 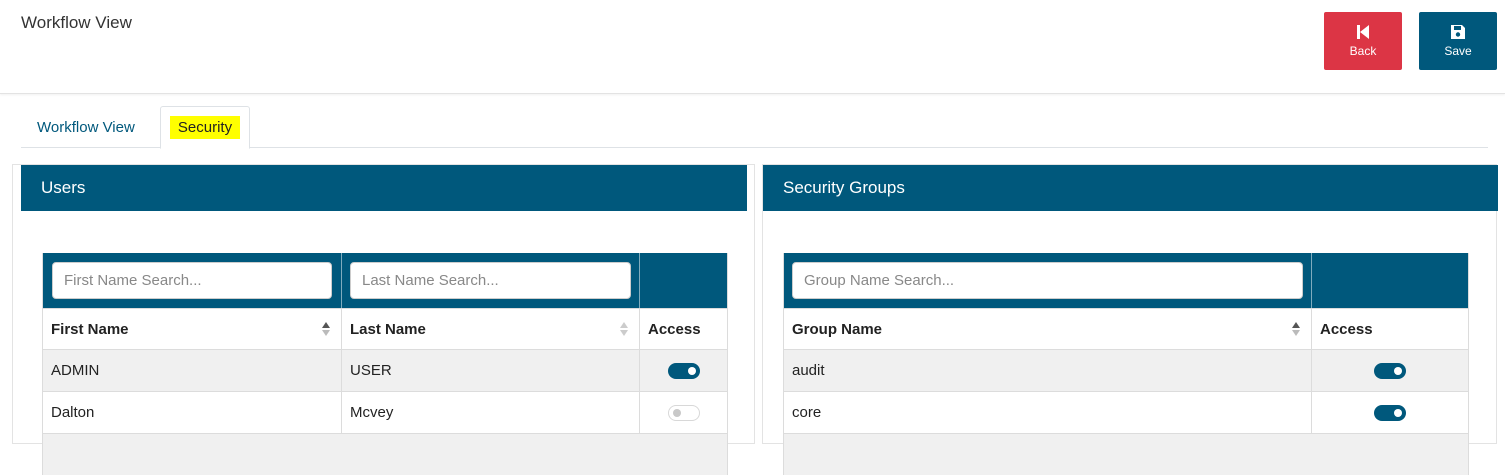 What do you see at coordinates (1363, 32) in the screenshot?
I see `step-backward-icon` at bounding box center [1363, 32].